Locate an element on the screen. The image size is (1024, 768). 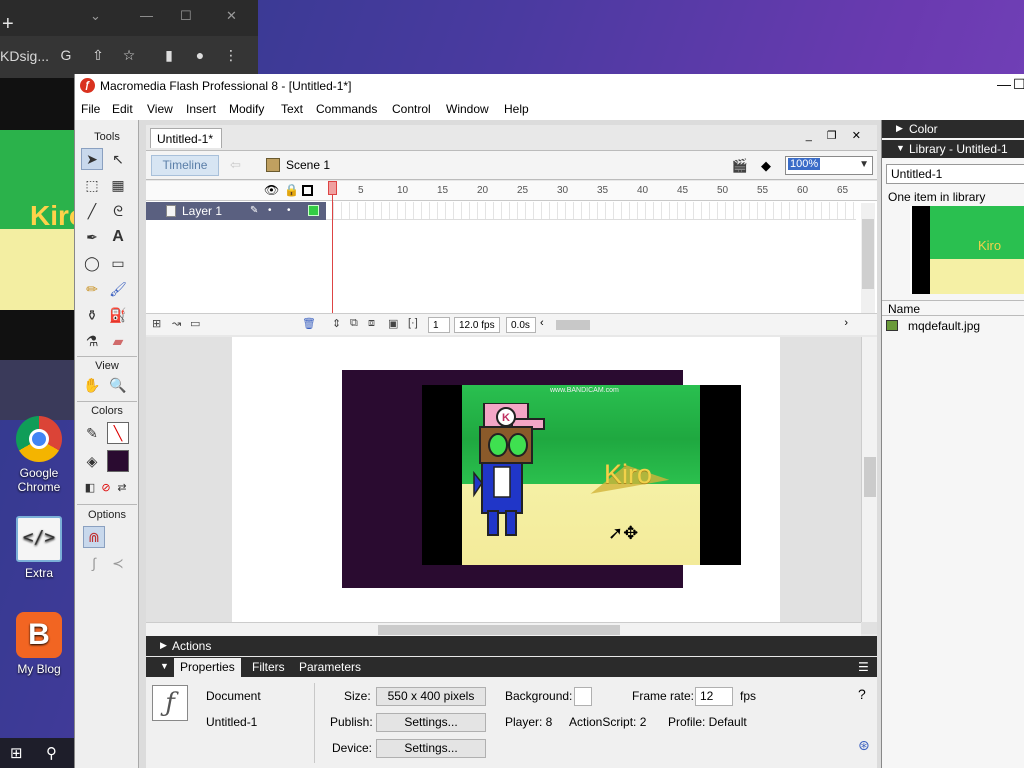
straighten-icon: ≺ is located at coordinates (118, 563).